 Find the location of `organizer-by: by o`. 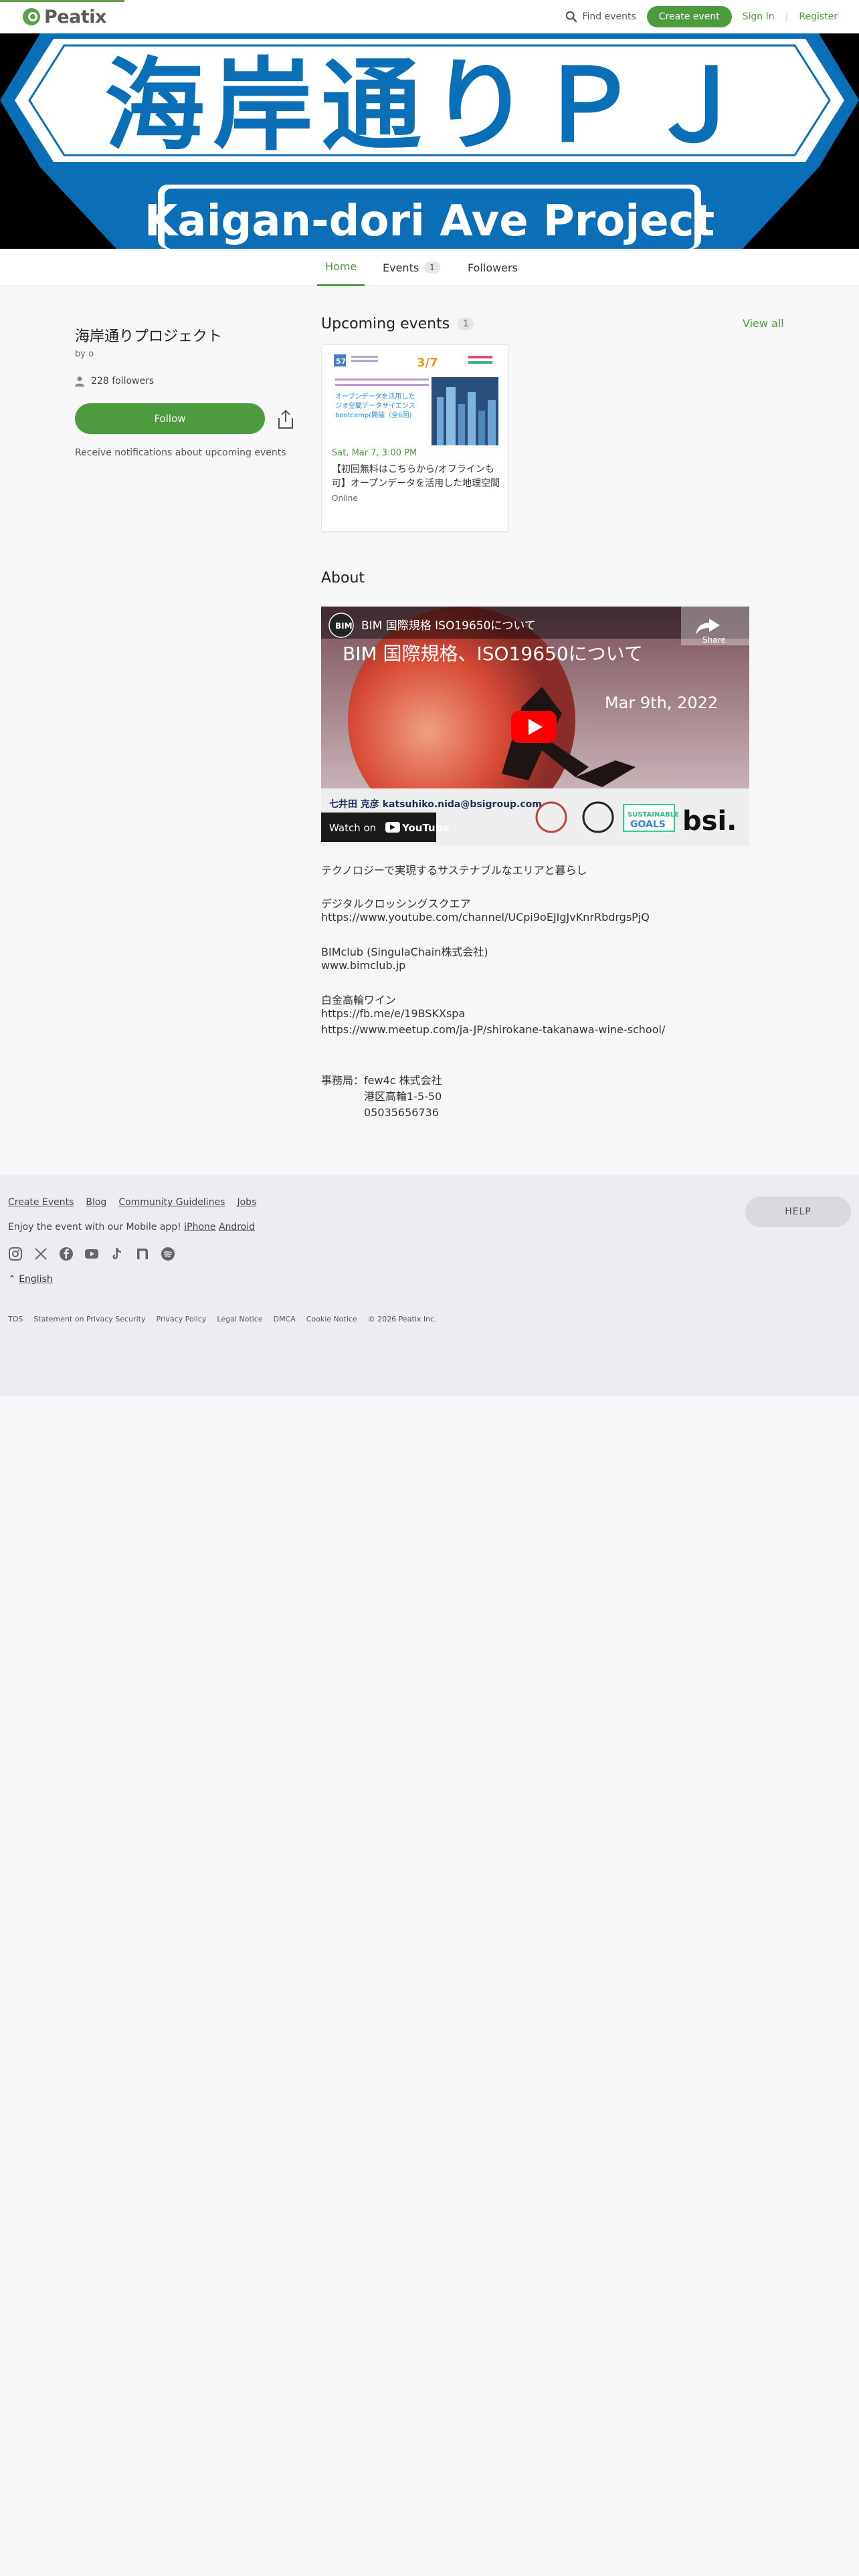

organizer-by: by o is located at coordinates (84, 354).